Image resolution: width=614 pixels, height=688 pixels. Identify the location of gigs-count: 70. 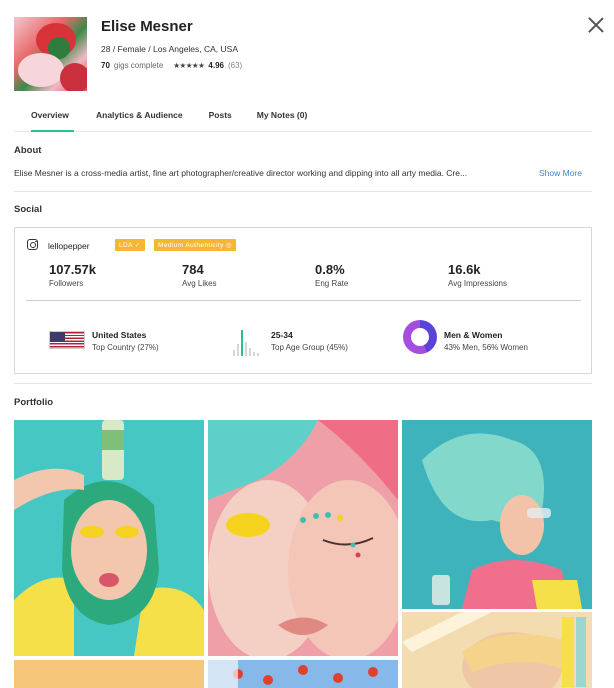
(105, 65).